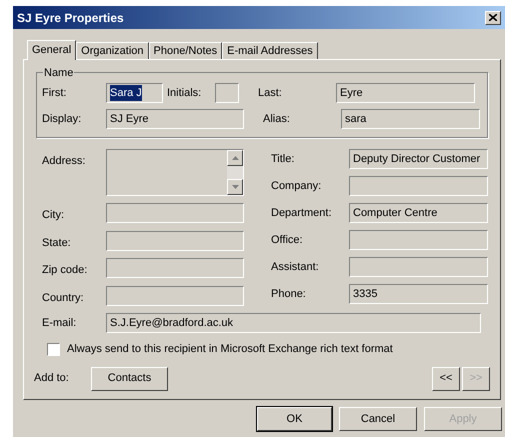  I want to click on field-label: Last:, so click(270, 93).